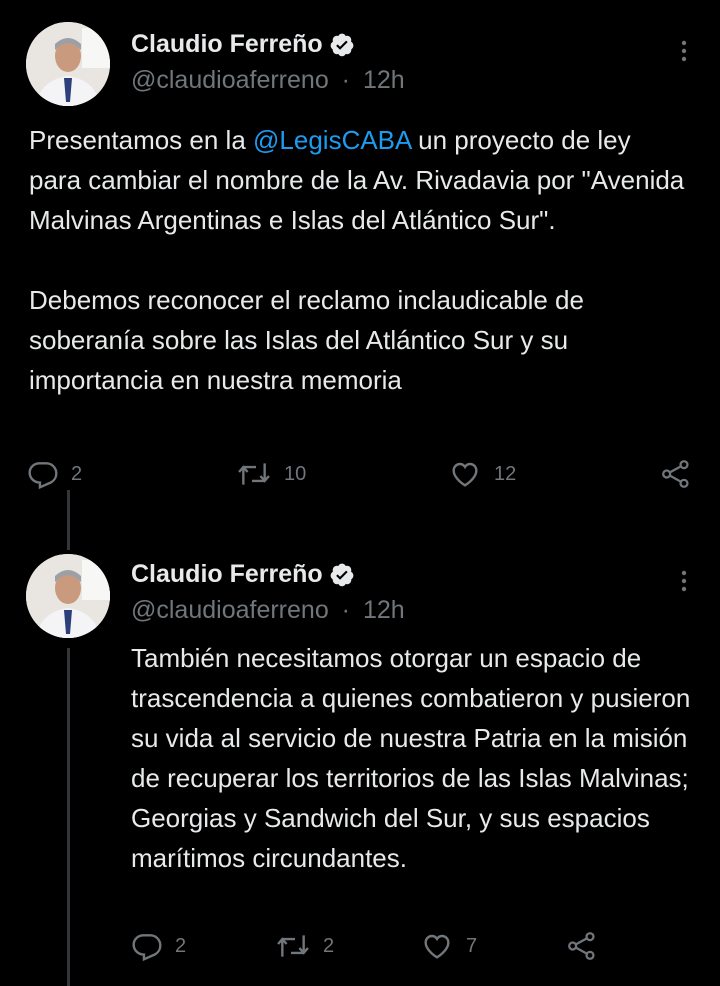  What do you see at coordinates (482, 474) in the screenshot?
I see `like-button: 12` at bounding box center [482, 474].